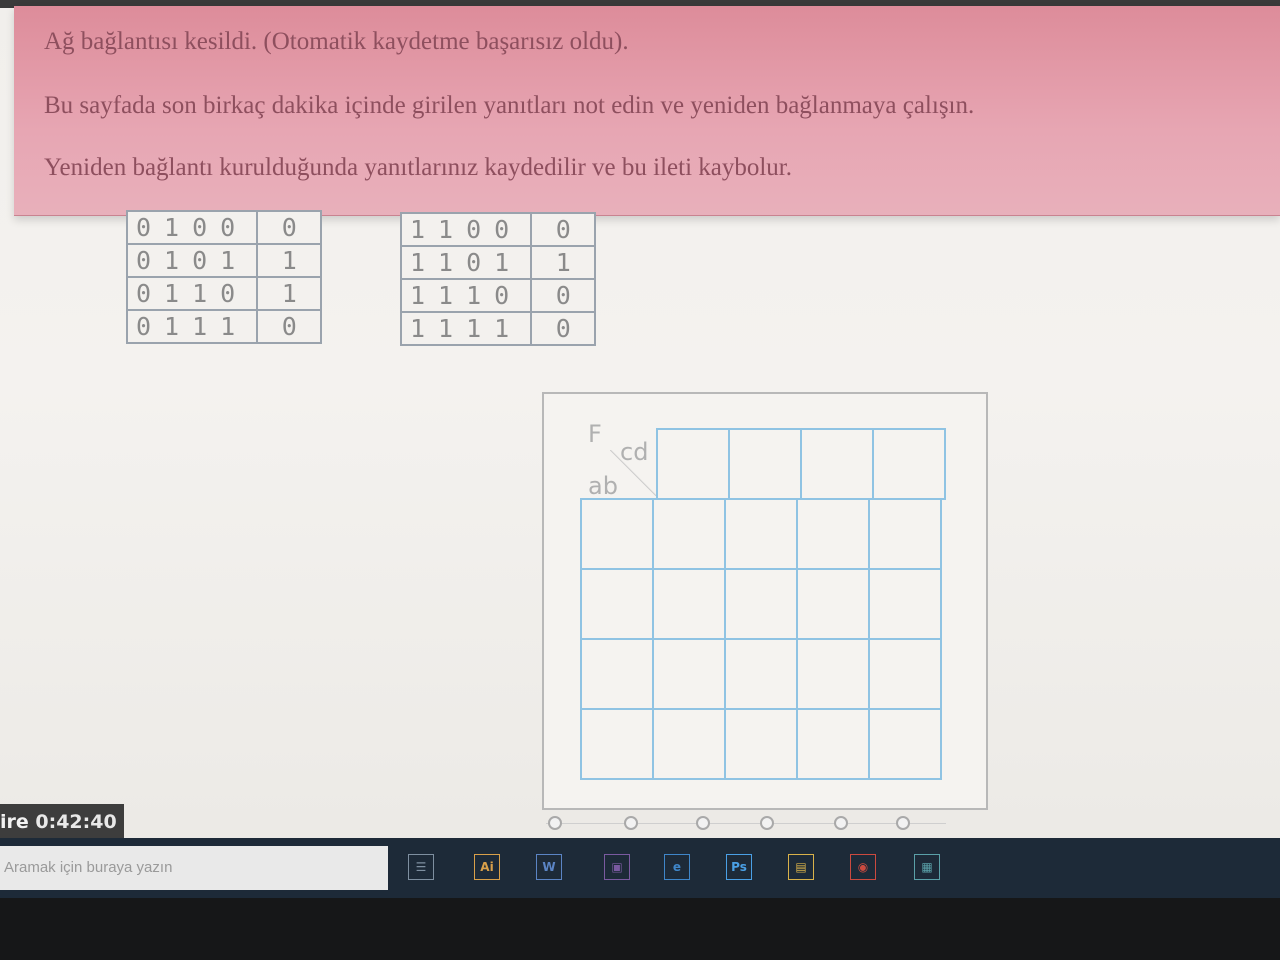  I want to click on table-row: 1111 0, so click(498, 328).